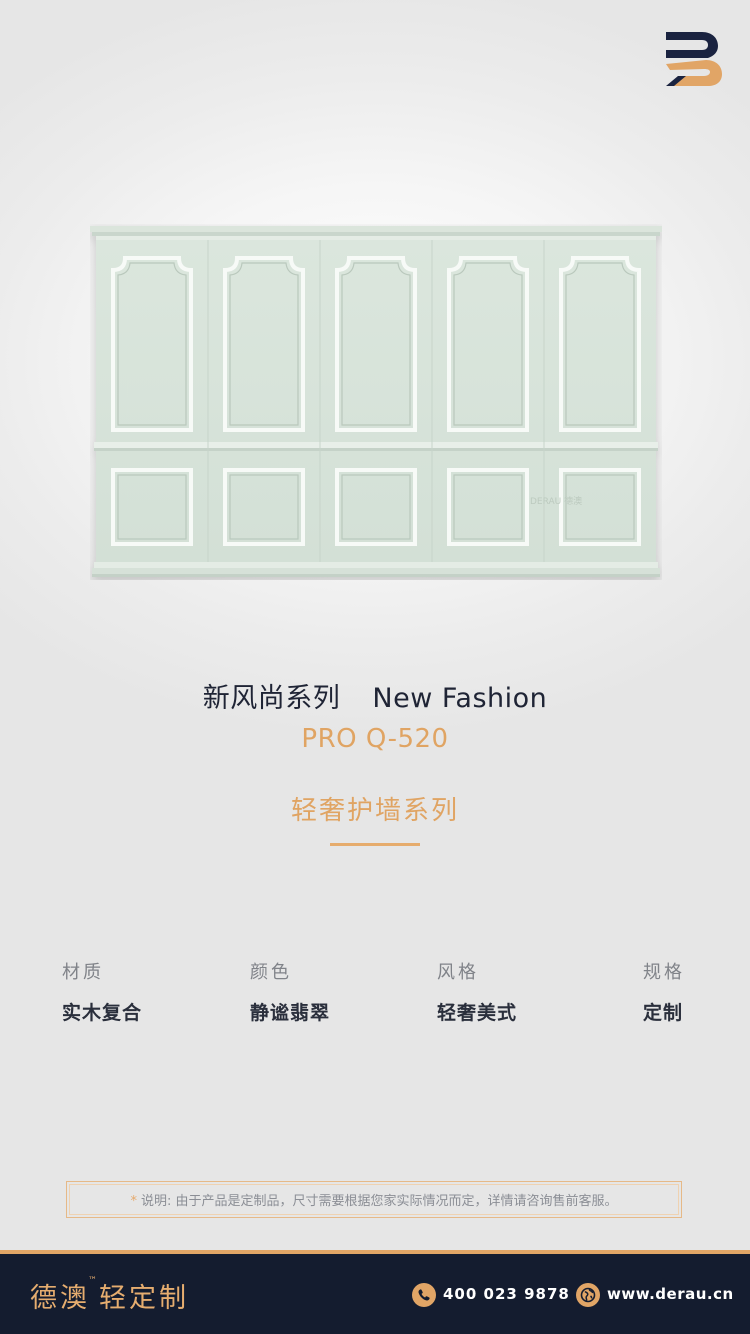 The height and width of the screenshot is (1334, 750). Describe the element at coordinates (375, 844) in the screenshot. I see `title-divider` at that location.